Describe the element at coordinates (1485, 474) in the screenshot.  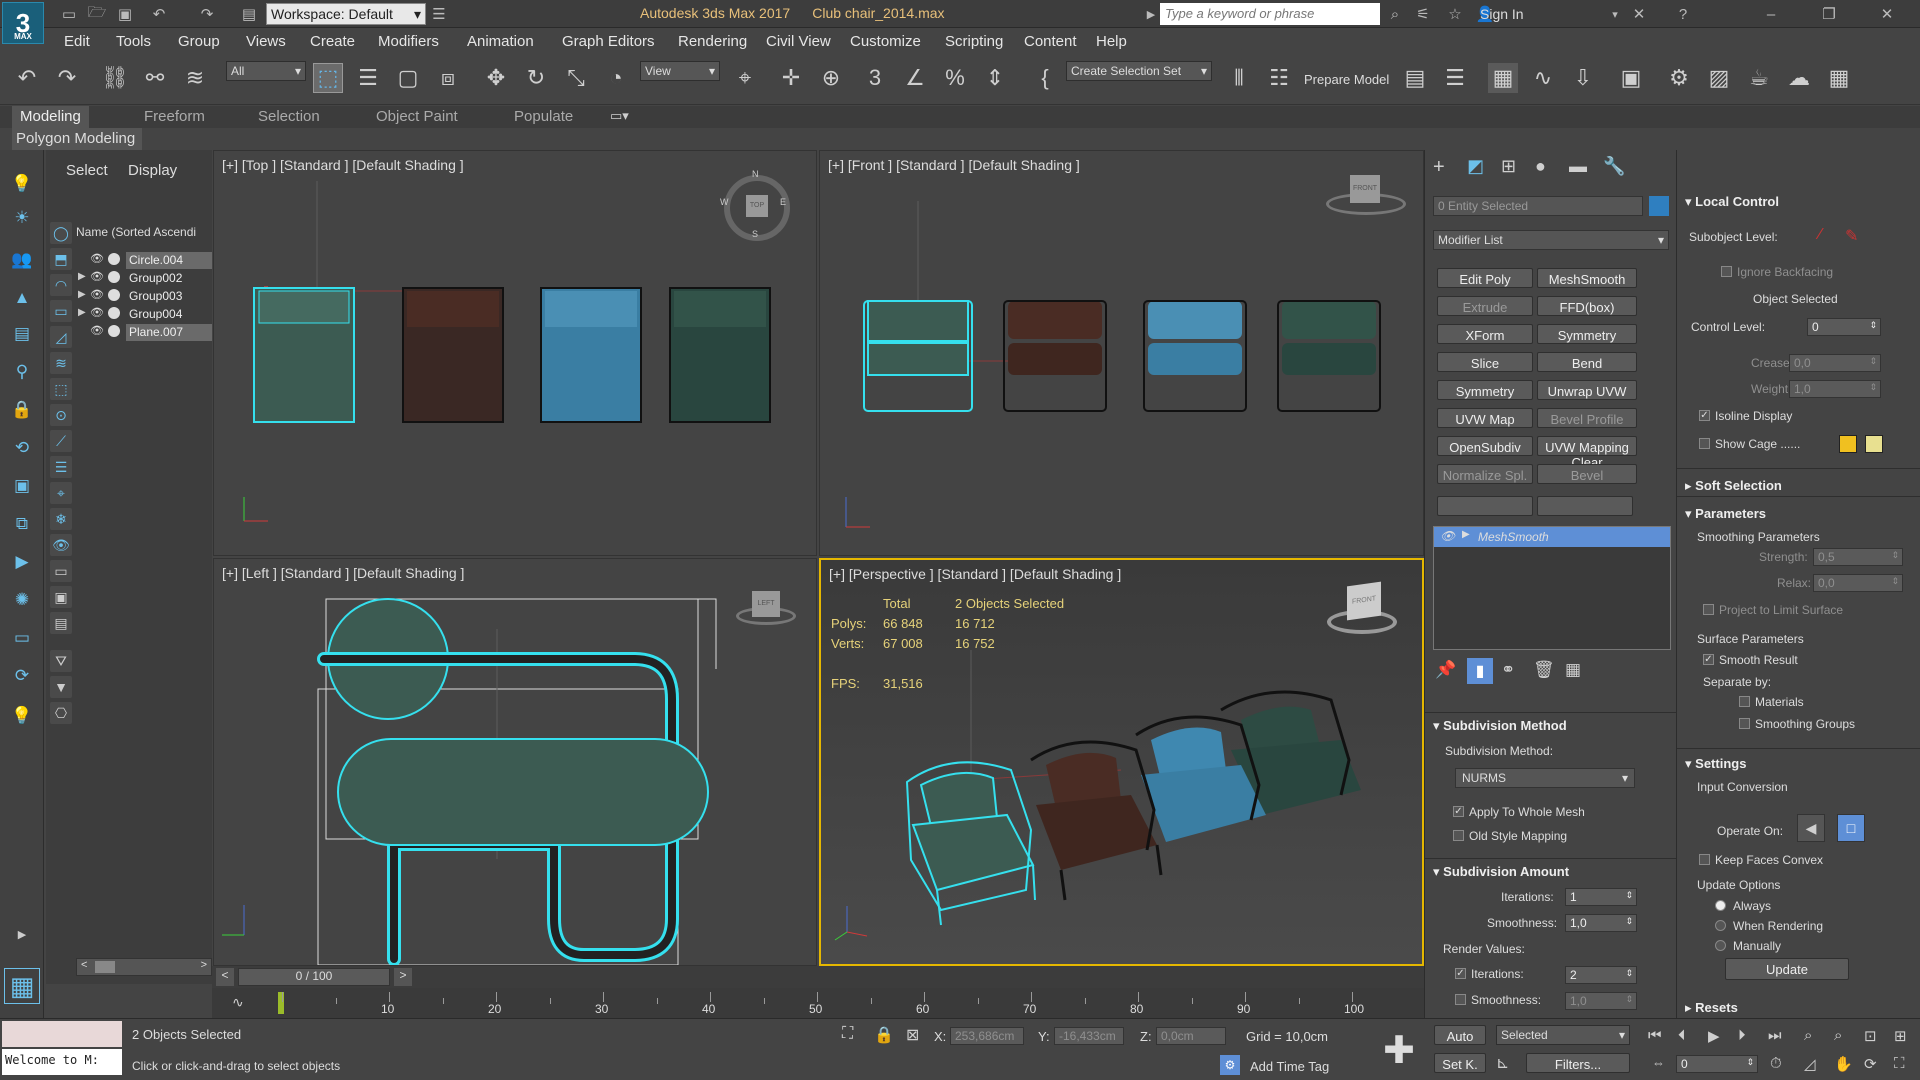
I see `modifier-button-normalize-spl-: Normalize Spl.` at that location.